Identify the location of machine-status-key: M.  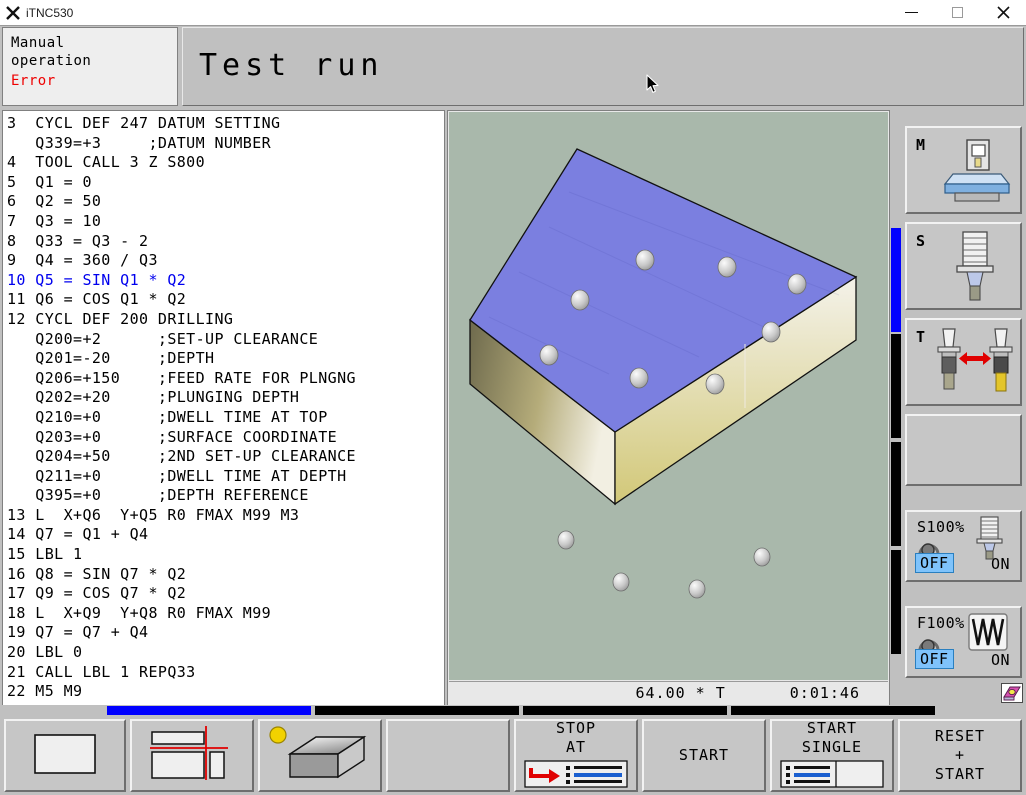
(963, 170).